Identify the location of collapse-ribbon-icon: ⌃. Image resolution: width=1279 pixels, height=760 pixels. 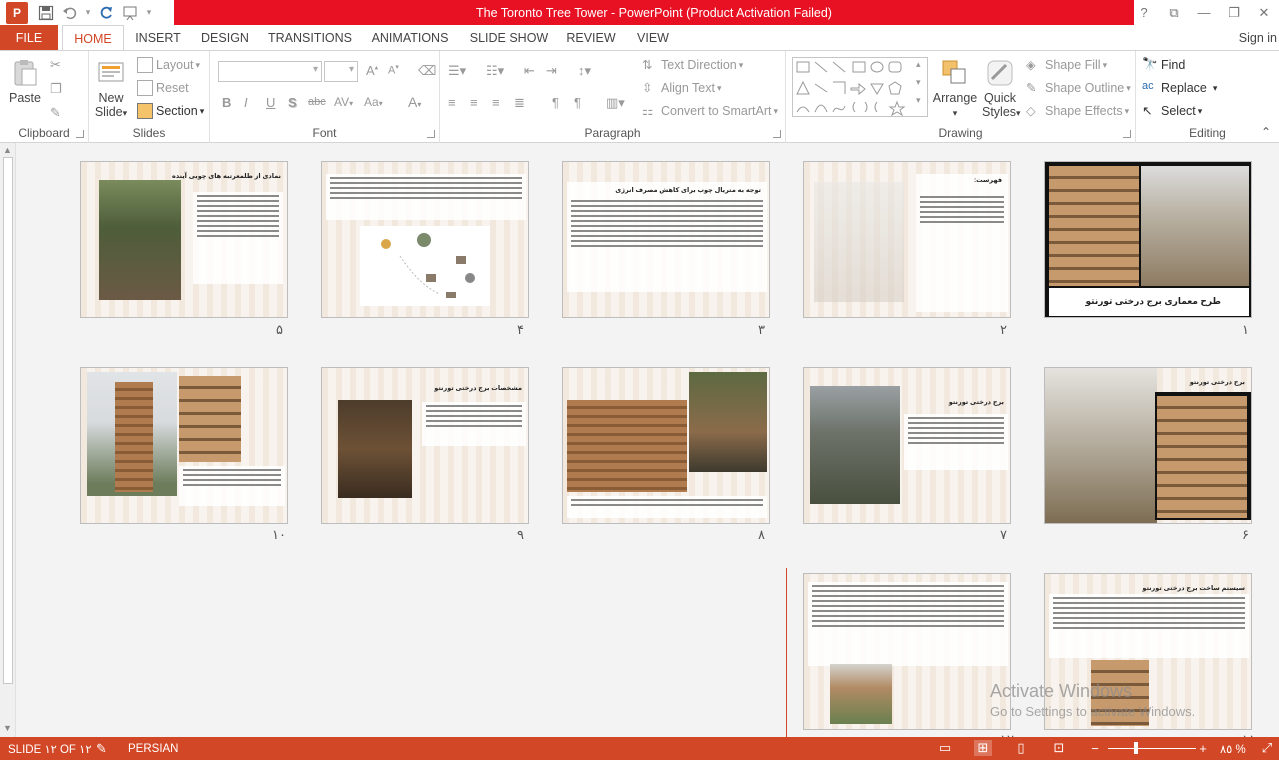
(1266, 132).